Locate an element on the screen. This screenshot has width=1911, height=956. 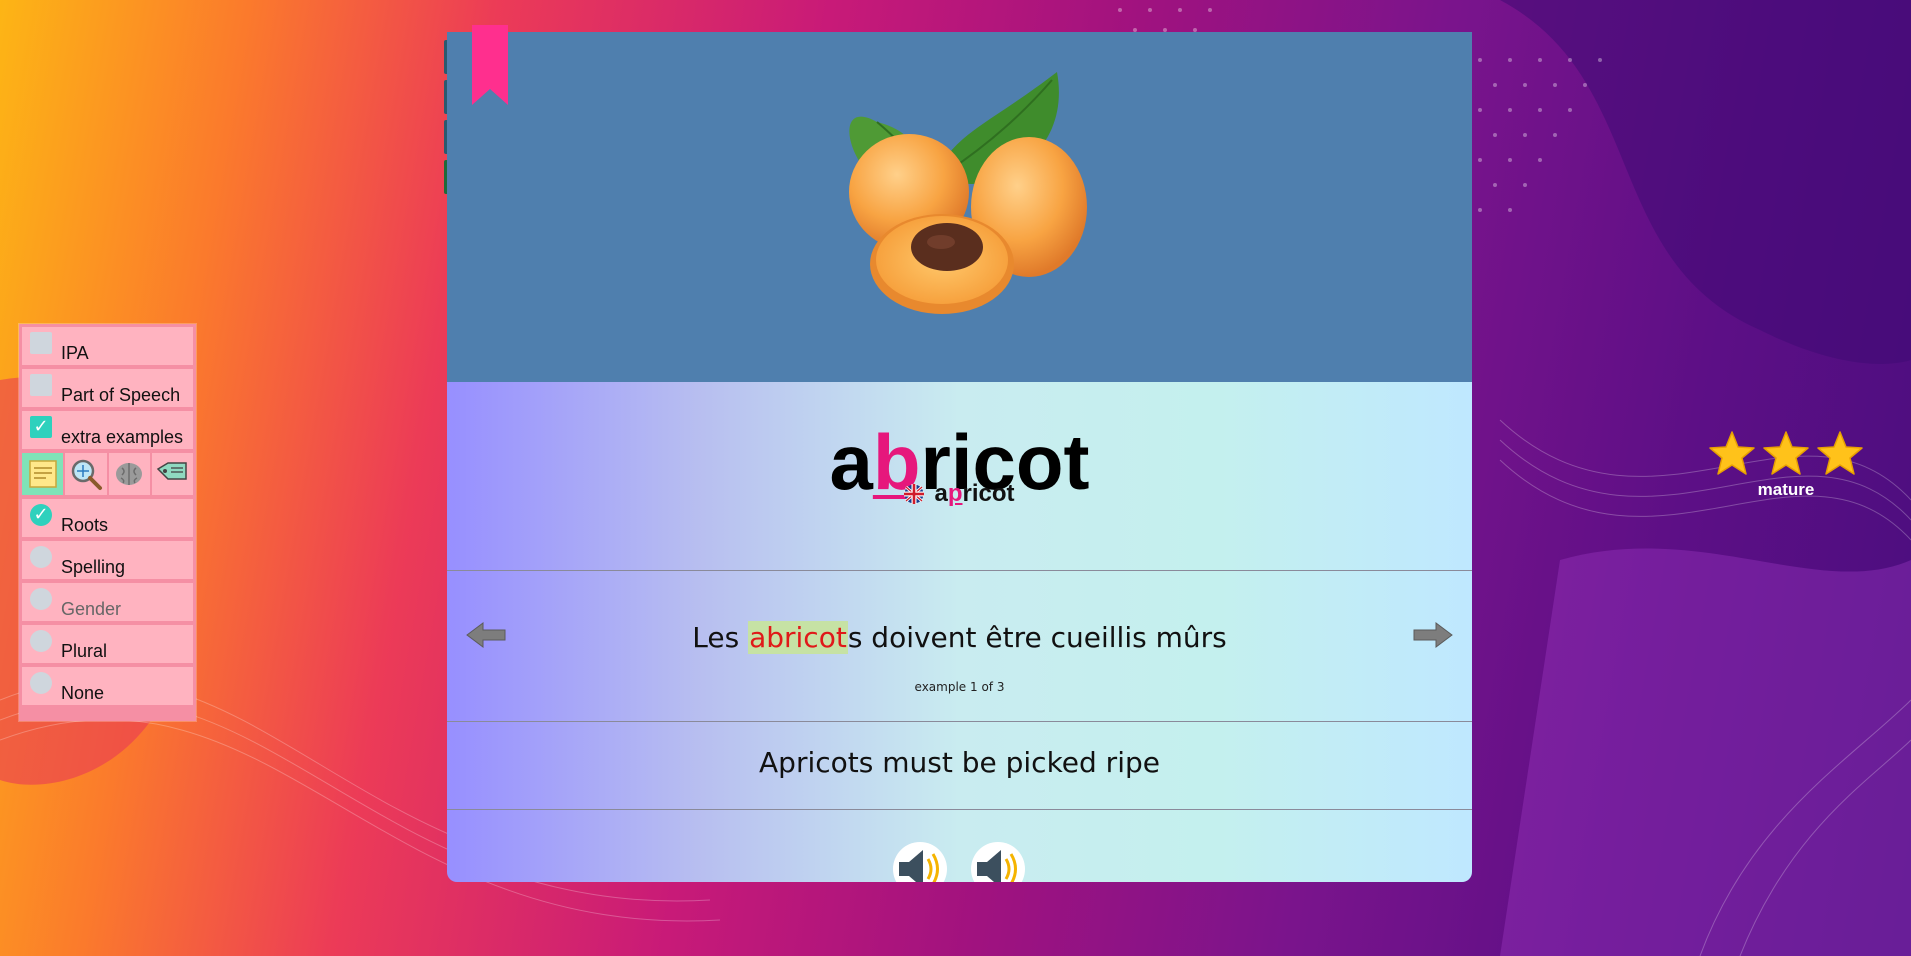
maturity-rating: mature is located at coordinates (1786, 465).